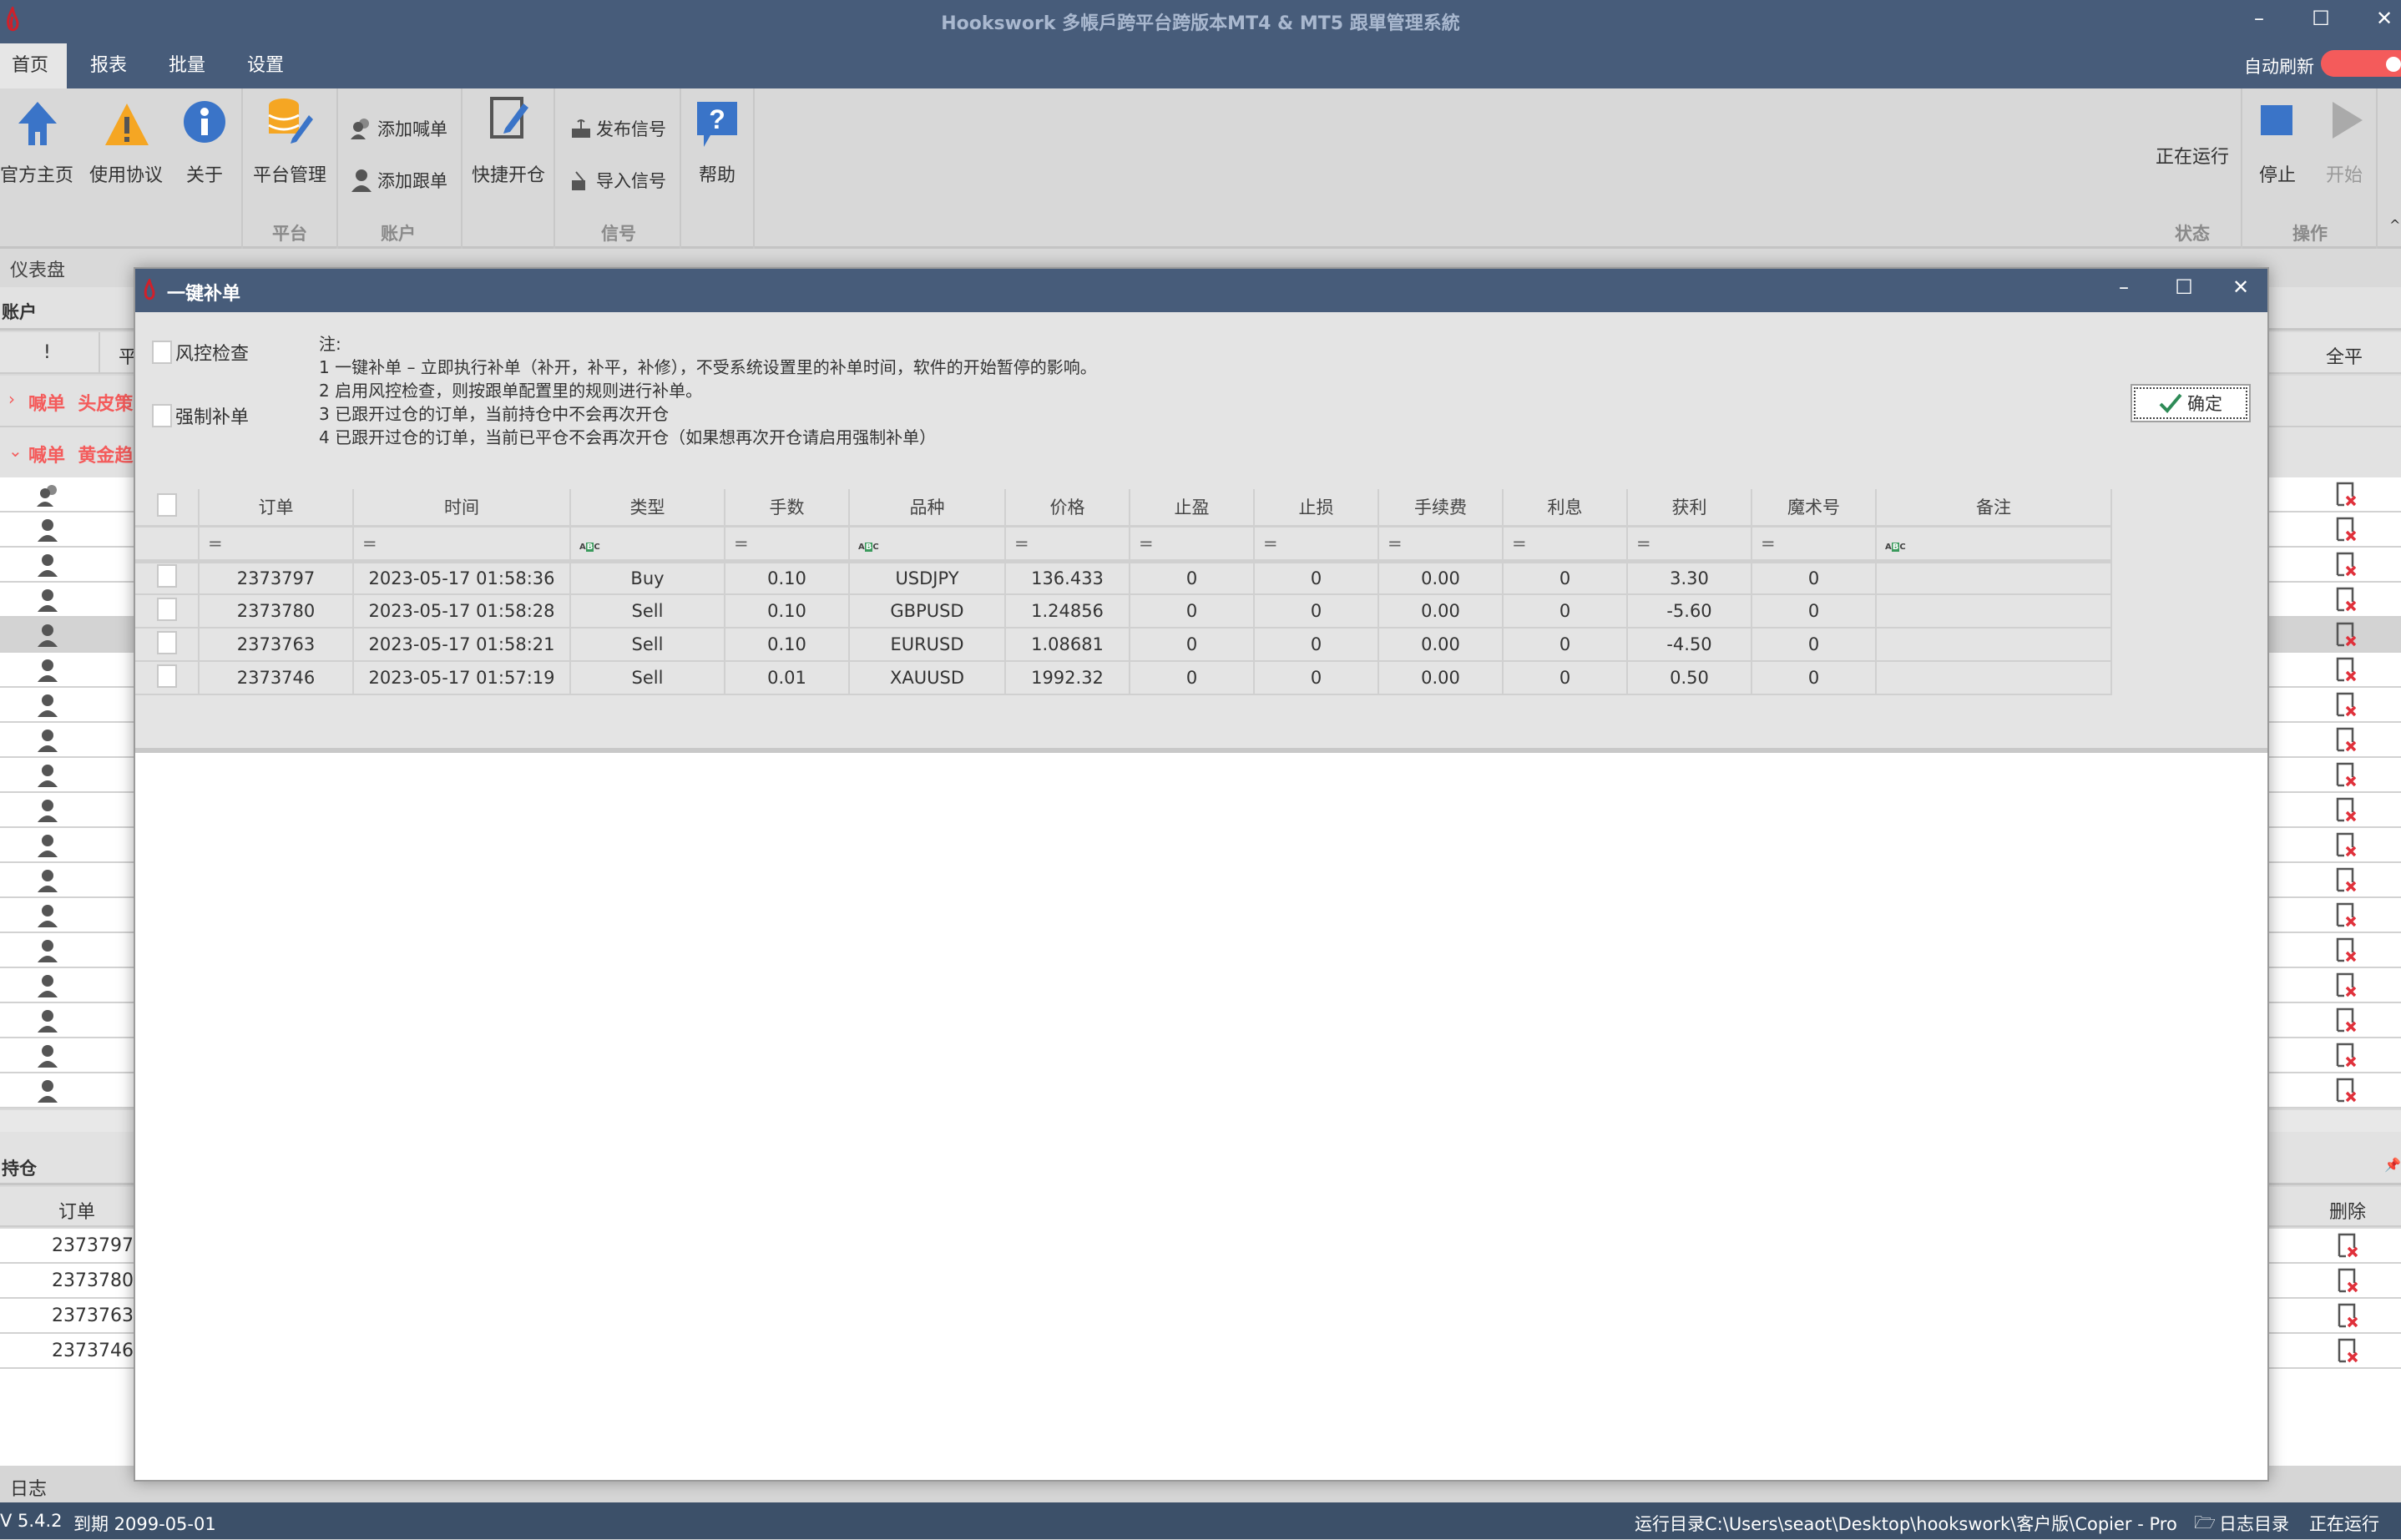 Image resolution: width=2401 pixels, height=1540 pixels. What do you see at coordinates (1565, 508) in the screenshot?
I see `col-header: 利息` at bounding box center [1565, 508].